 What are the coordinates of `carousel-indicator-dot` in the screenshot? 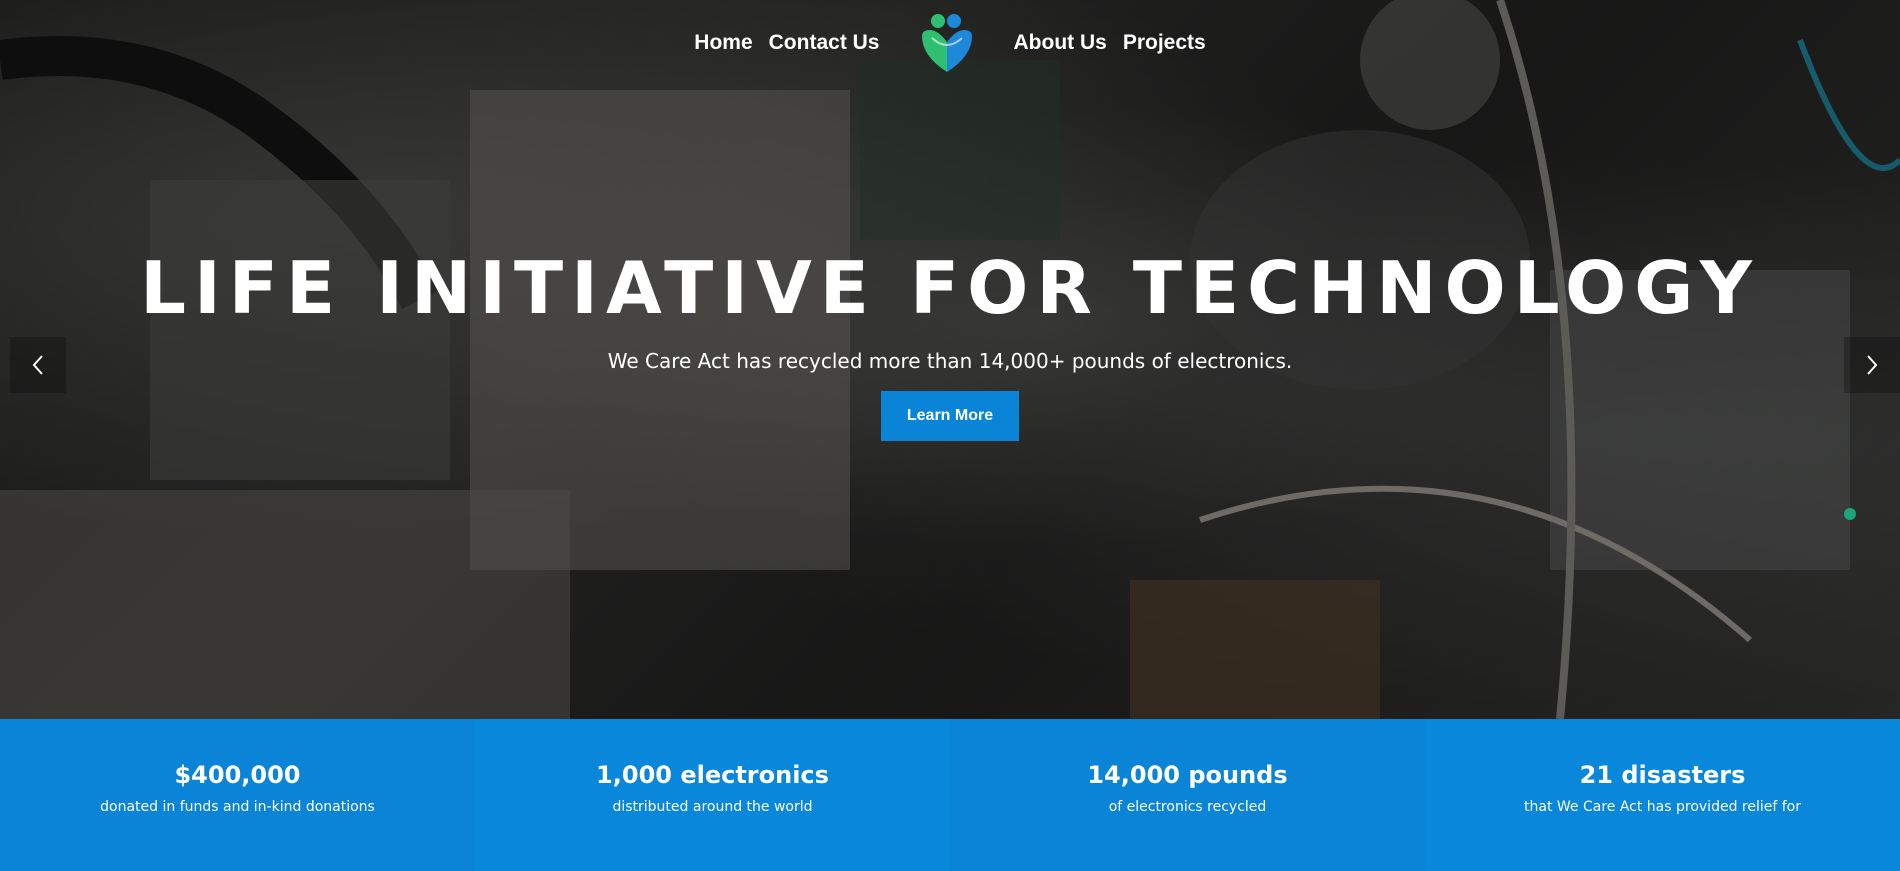 It's located at (1850, 514).